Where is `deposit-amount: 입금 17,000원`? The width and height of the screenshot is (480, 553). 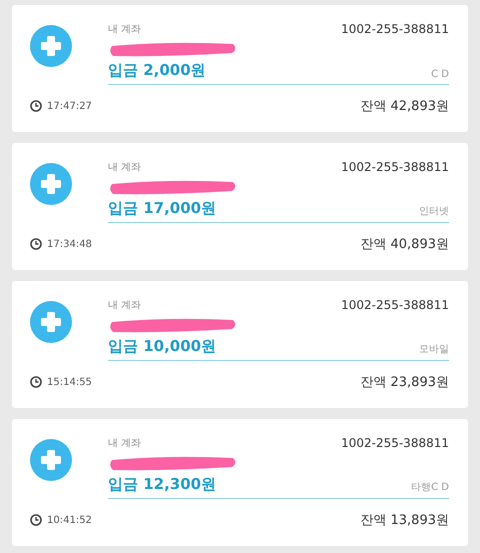 deposit-amount: 입금 17,000원 is located at coordinates (162, 208).